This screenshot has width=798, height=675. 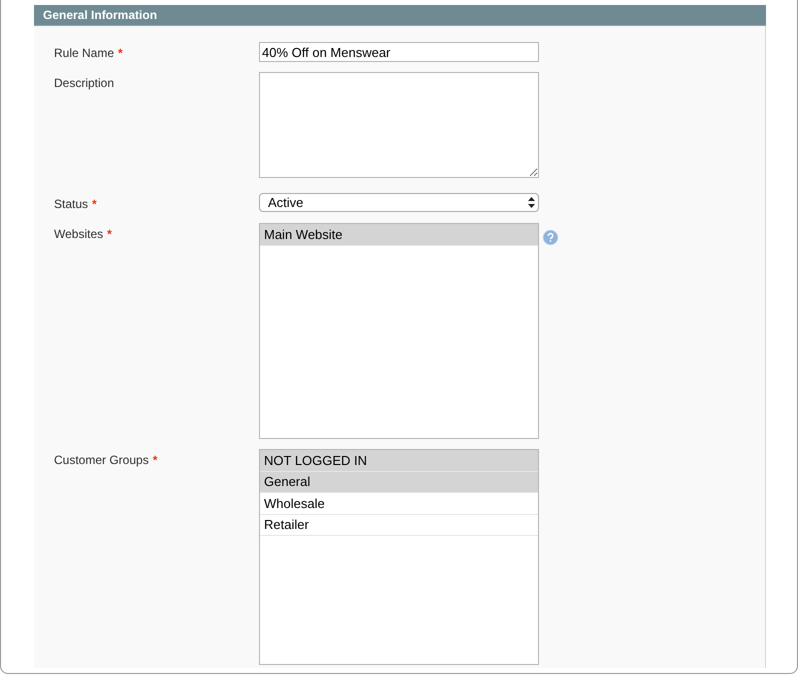 What do you see at coordinates (84, 83) in the screenshot?
I see `field-label: Description` at bounding box center [84, 83].